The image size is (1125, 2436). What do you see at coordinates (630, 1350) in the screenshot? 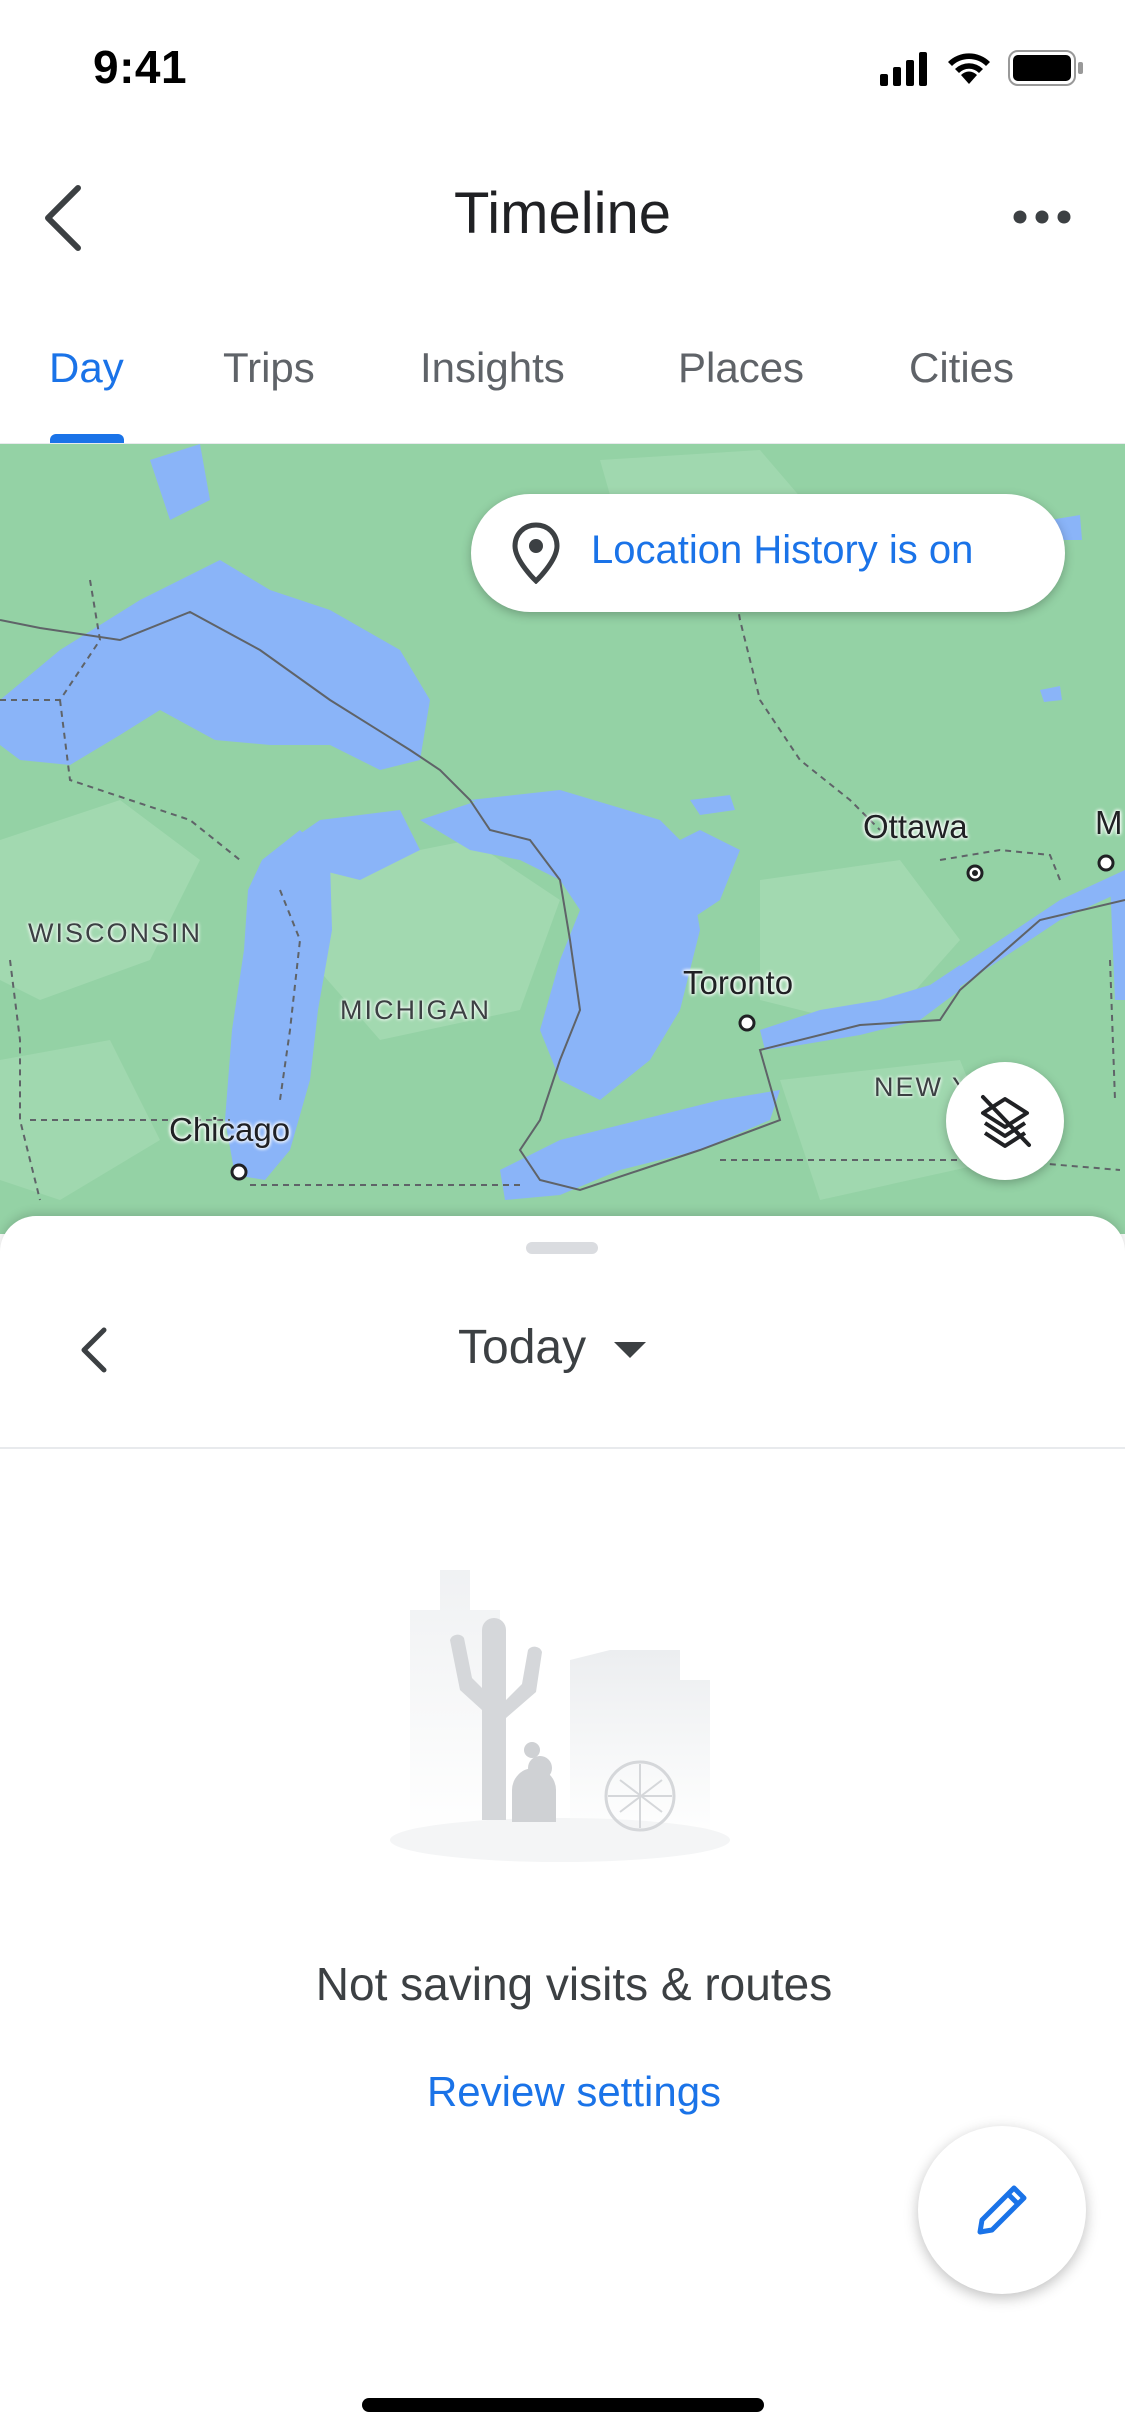
I see `caret-down-icon` at bounding box center [630, 1350].